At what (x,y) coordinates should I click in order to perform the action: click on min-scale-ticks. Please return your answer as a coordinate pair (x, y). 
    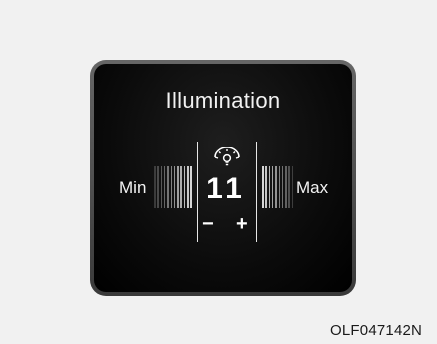
    Looking at the image, I should click on (174, 187).